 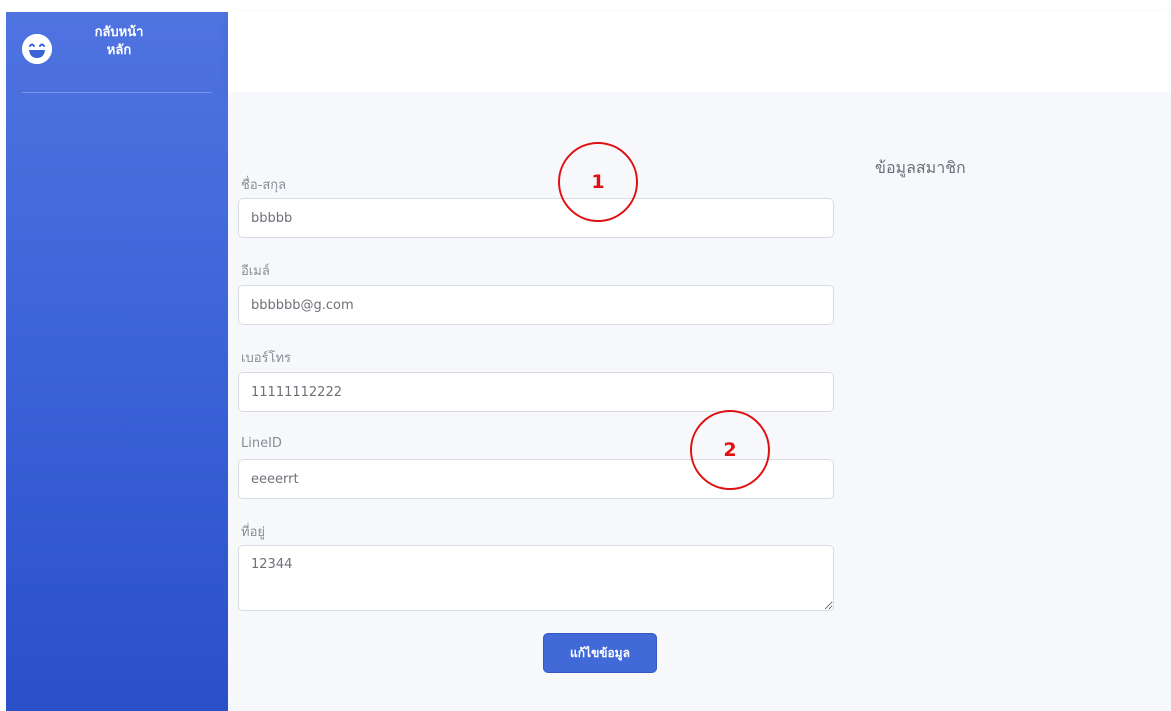 I want to click on home-link-line1: กลับหน้า, so click(x=119, y=32).